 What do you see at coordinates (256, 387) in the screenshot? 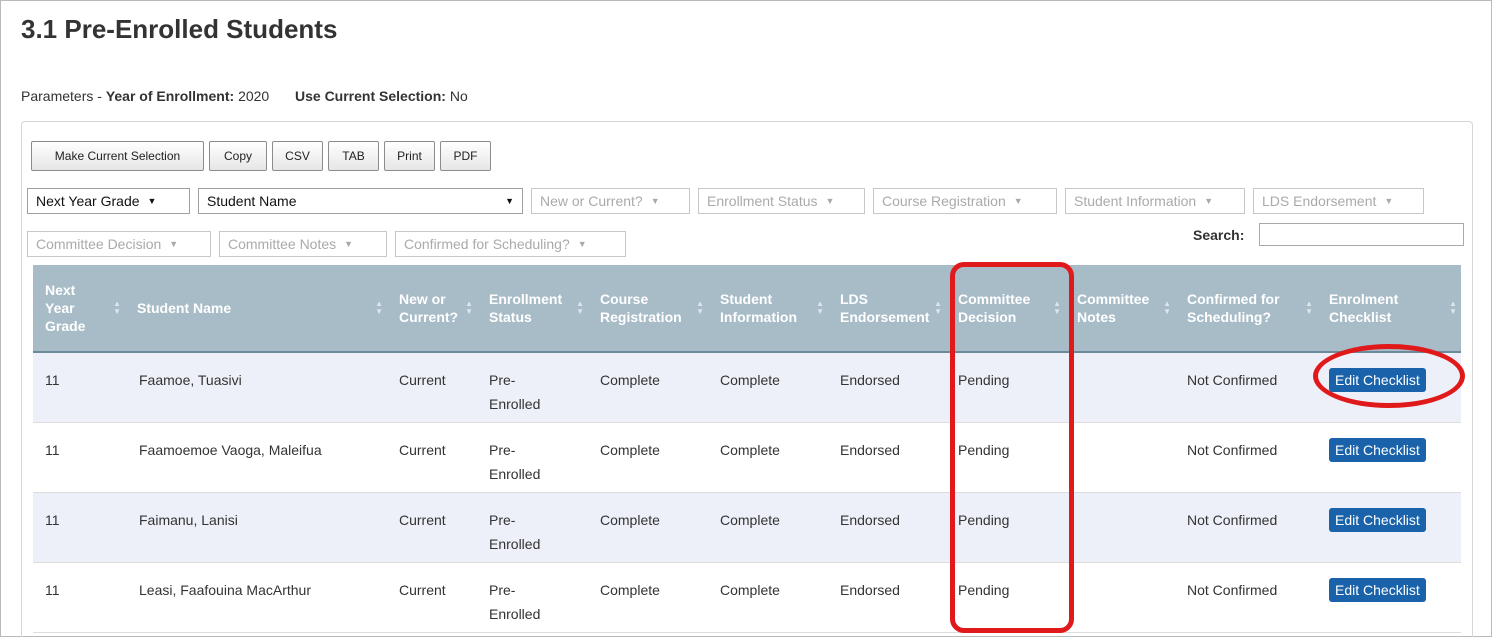
I see `cell-student-name: Faamoe, Tuasivi` at bounding box center [256, 387].